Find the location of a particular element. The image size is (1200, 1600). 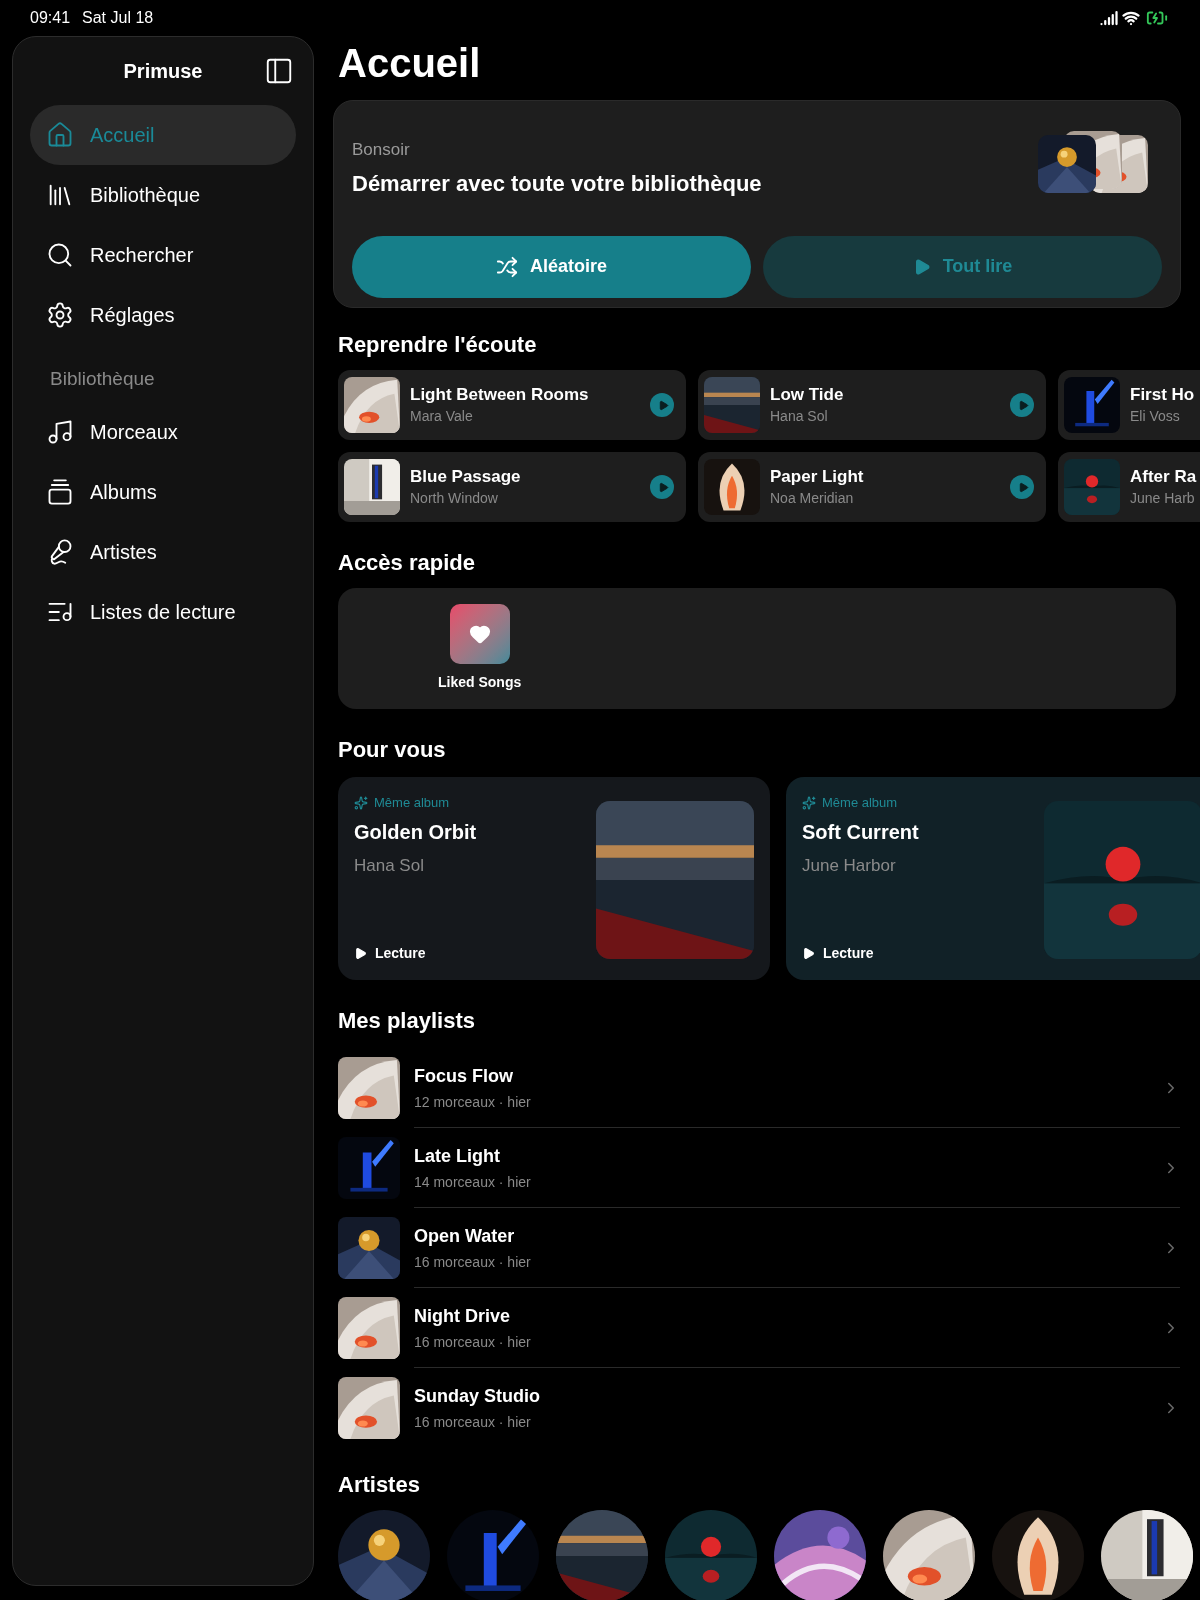

sidebar-item: Morceaux is located at coordinates (163, 431).